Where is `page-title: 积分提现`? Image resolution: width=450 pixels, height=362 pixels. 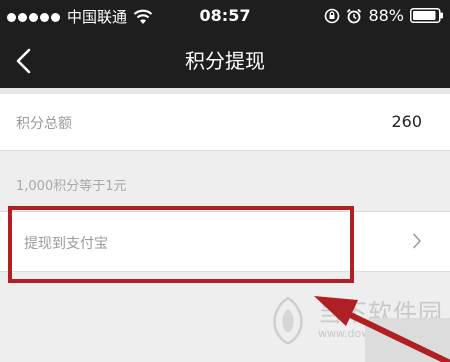
page-title: 积分提现 is located at coordinates (225, 61).